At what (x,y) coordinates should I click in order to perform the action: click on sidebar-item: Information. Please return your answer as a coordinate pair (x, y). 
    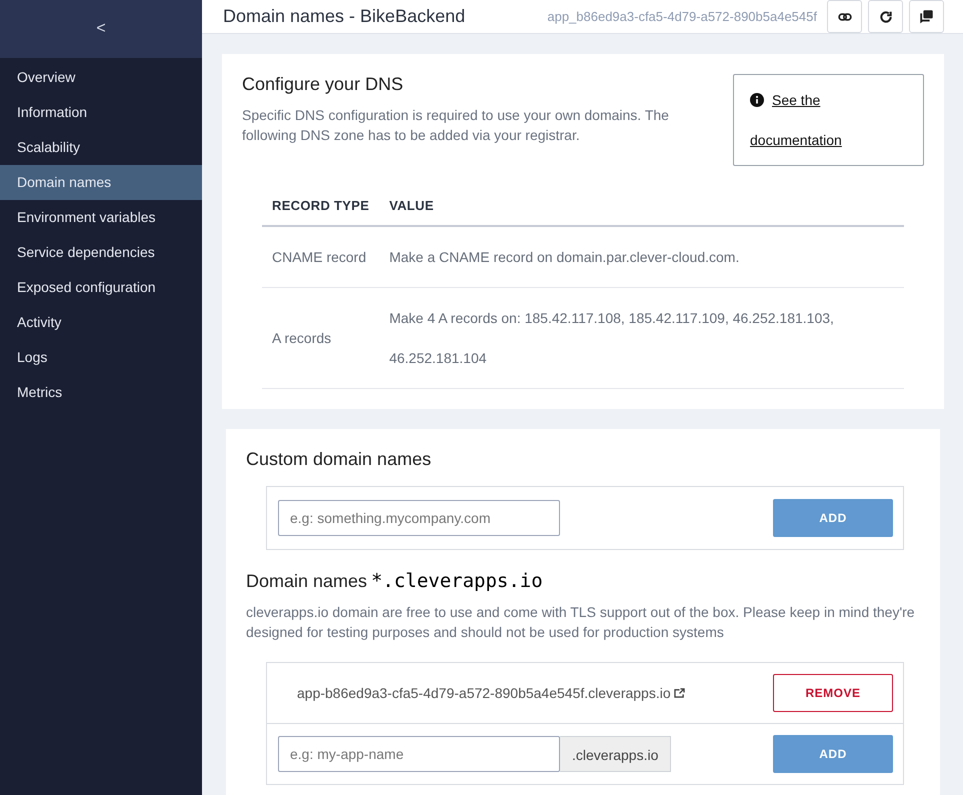
    Looking at the image, I should click on (101, 112).